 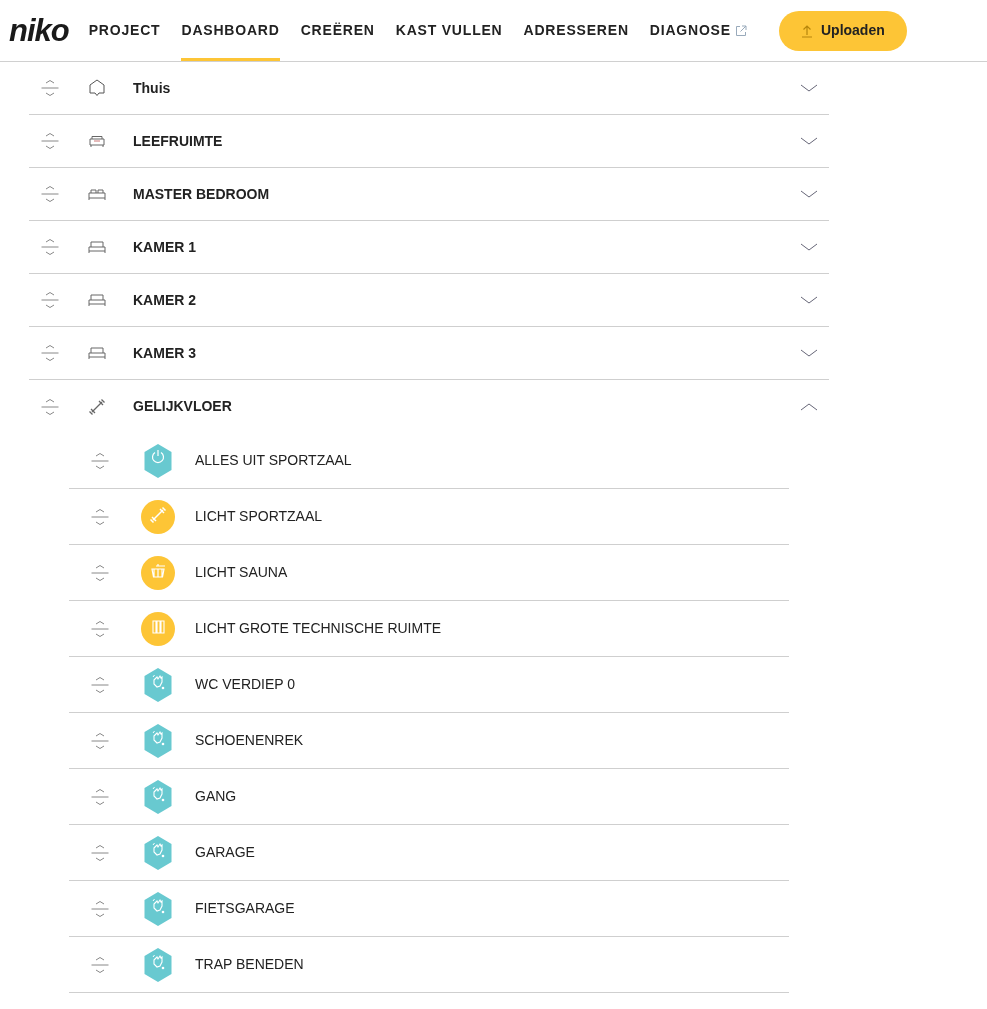 I want to click on house-icon, so click(x=97, y=88).